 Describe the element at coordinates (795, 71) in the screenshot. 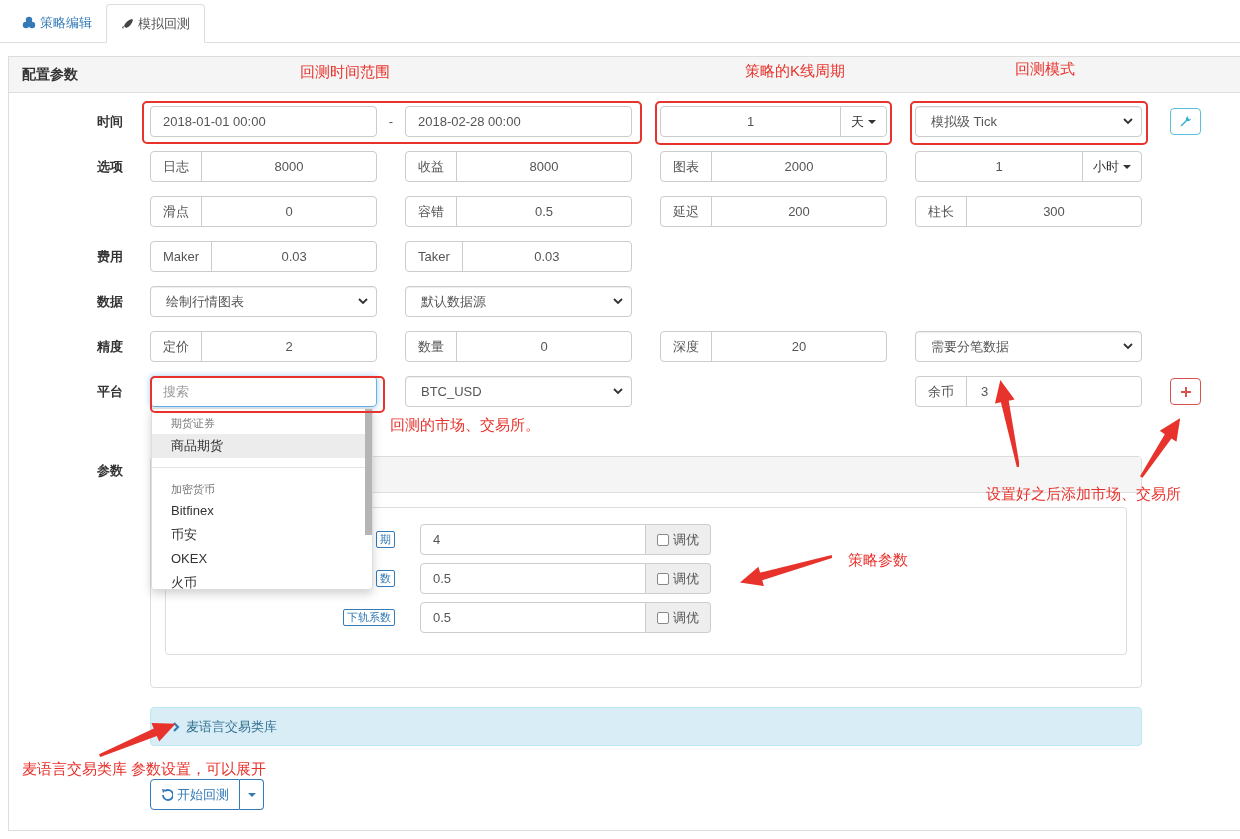

I see `annotation-text: 策略的K线周期` at that location.